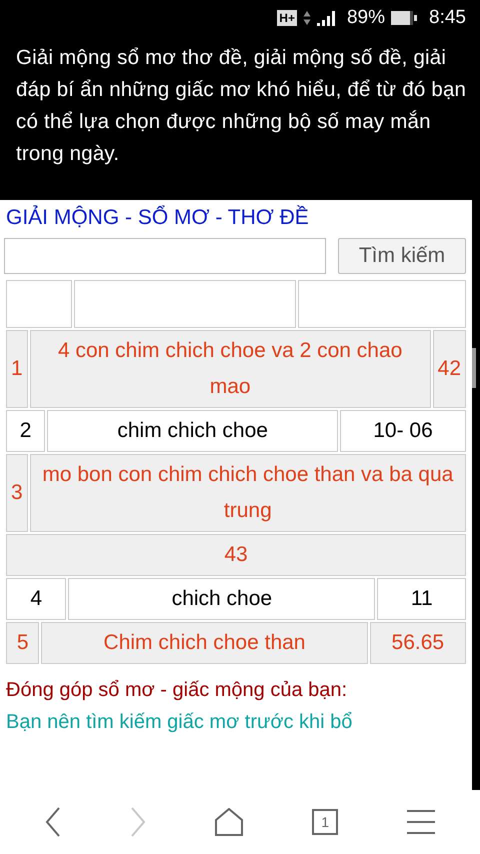  What do you see at coordinates (403, 431) in the screenshot?
I see `table-cell: 10- 06` at bounding box center [403, 431].